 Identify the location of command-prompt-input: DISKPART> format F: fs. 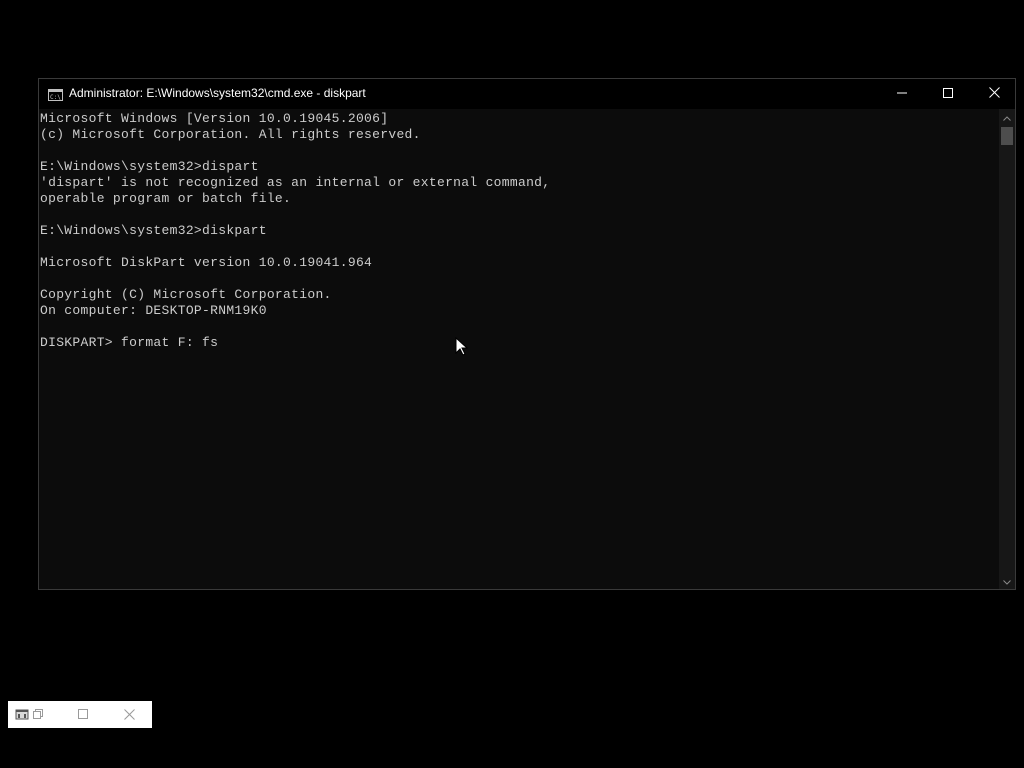
(129, 343).